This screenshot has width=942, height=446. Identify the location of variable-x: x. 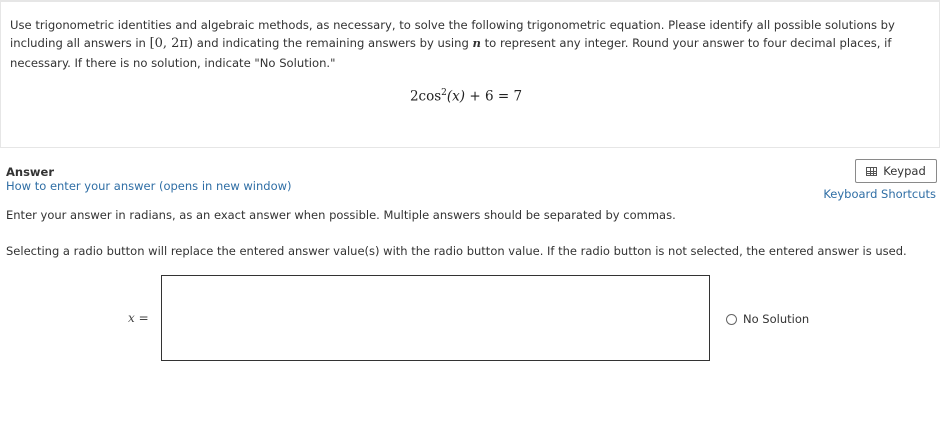
(131, 318).